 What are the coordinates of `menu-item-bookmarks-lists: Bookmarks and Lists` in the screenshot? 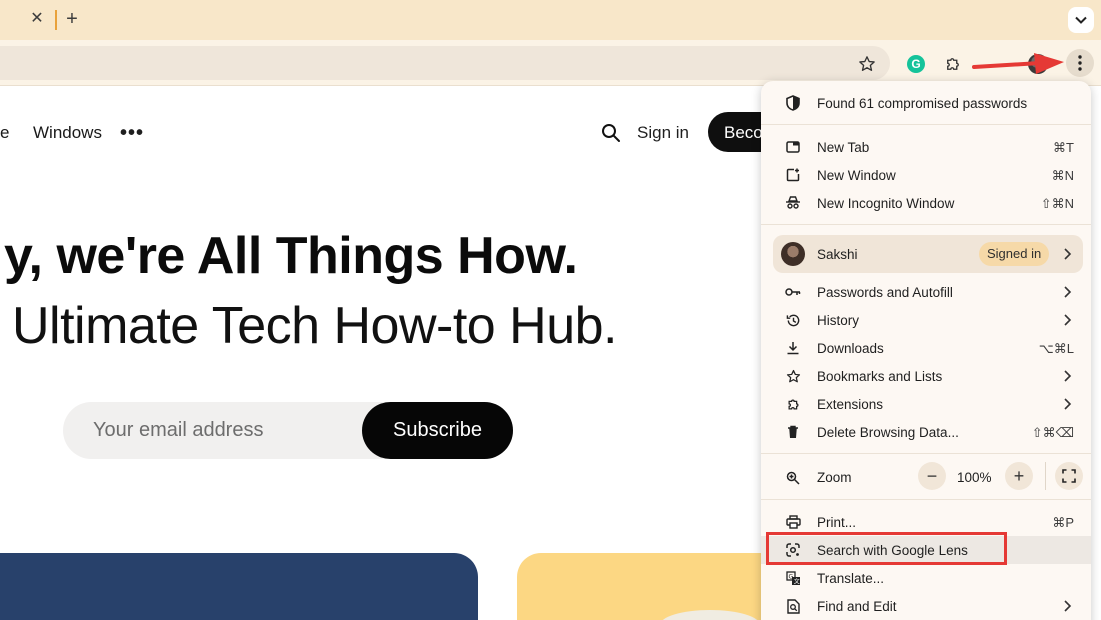 It's located at (926, 376).